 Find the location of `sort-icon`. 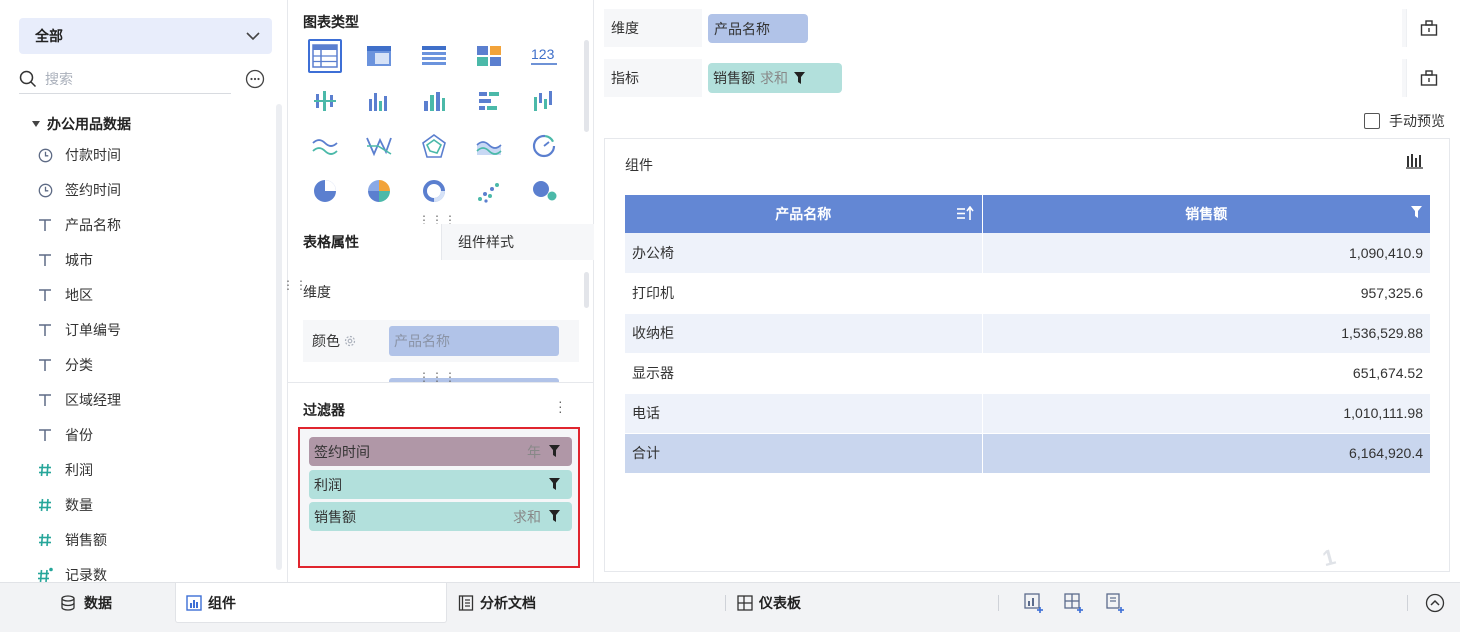

sort-icon is located at coordinates (965, 213).